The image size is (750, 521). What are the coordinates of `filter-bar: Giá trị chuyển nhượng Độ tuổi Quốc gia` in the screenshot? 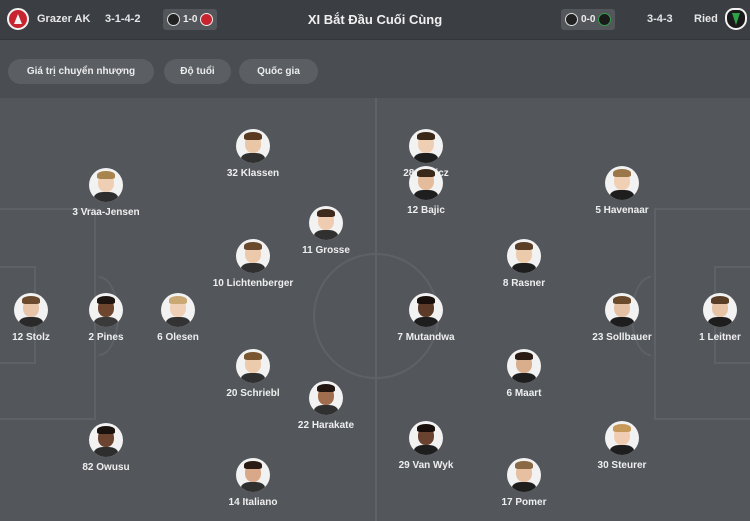 It's located at (375, 69).